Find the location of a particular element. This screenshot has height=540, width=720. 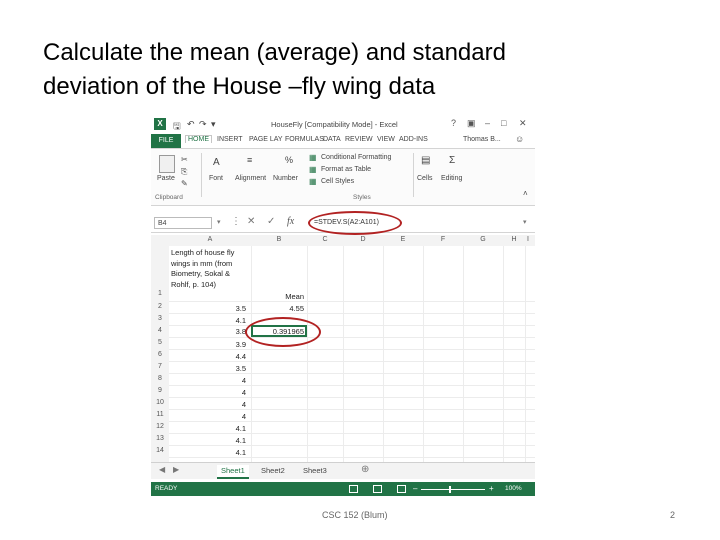

row-header: 11 is located at coordinates (160, 414).